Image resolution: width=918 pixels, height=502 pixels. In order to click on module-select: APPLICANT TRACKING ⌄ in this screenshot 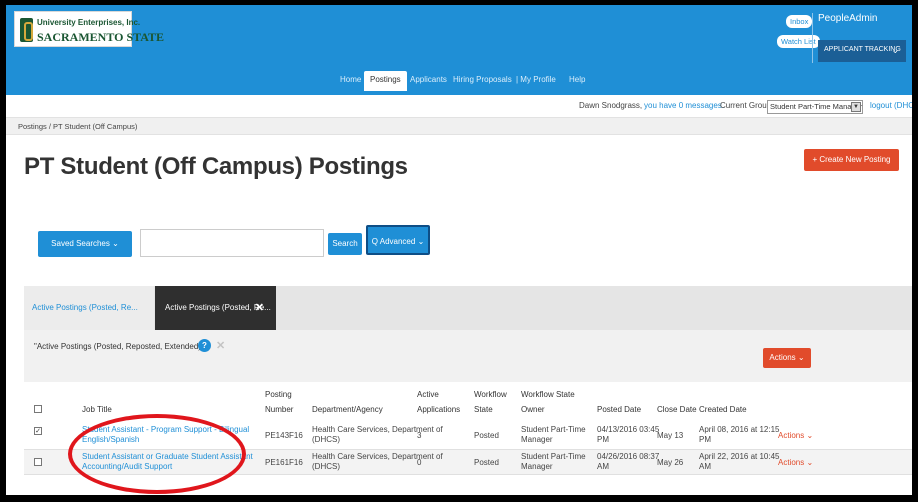, I will do `click(862, 51)`.